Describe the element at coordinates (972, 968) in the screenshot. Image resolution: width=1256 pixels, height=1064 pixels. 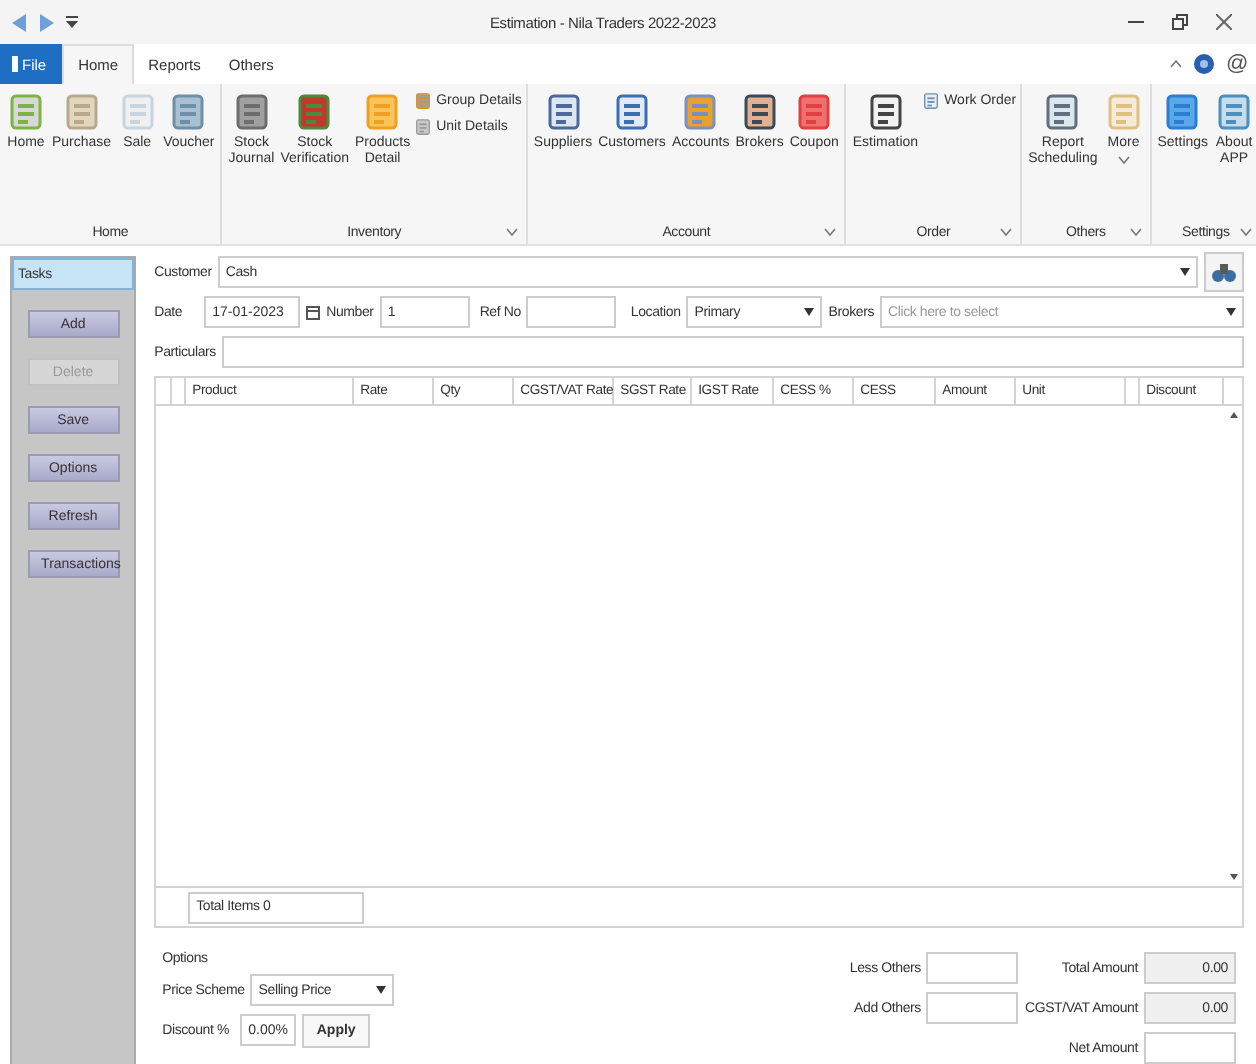
I see `less-others-field` at that location.